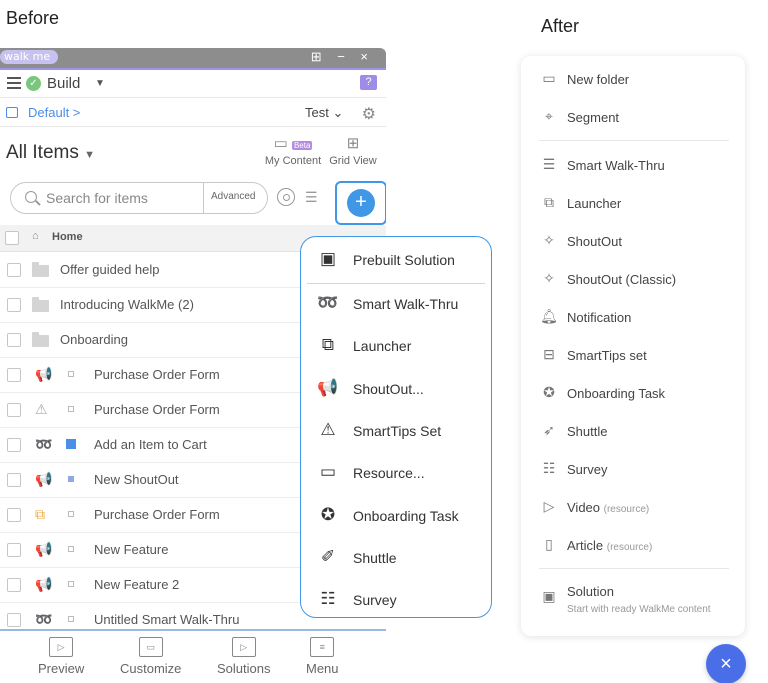 This screenshot has height=683, width=768. Describe the element at coordinates (399, 559) in the screenshot. I see `menu-item-shuttle: ✐ Shuttle` at that location.